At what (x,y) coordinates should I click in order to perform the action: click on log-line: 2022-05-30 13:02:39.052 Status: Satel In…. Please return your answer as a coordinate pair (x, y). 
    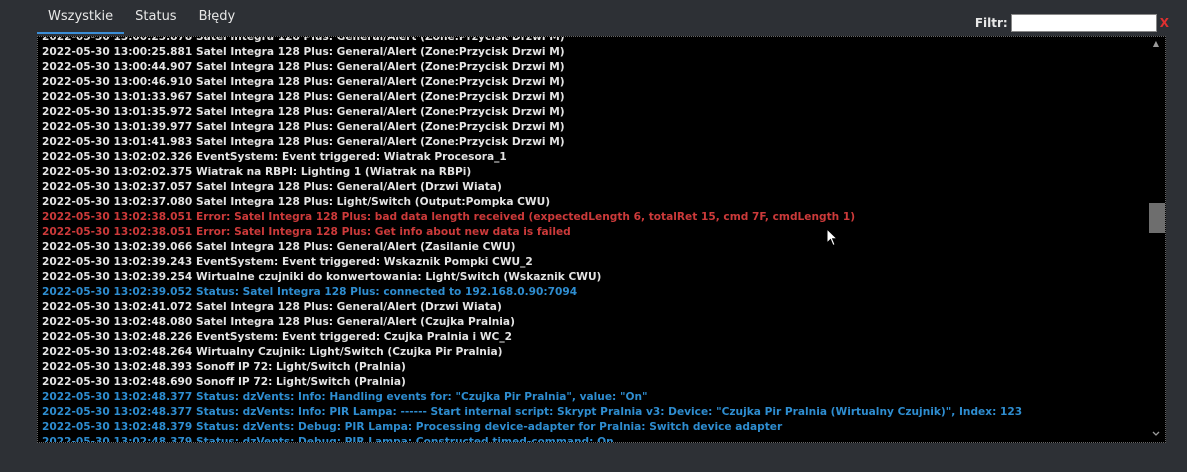
    Looking at the image, I should click on (310, 292).